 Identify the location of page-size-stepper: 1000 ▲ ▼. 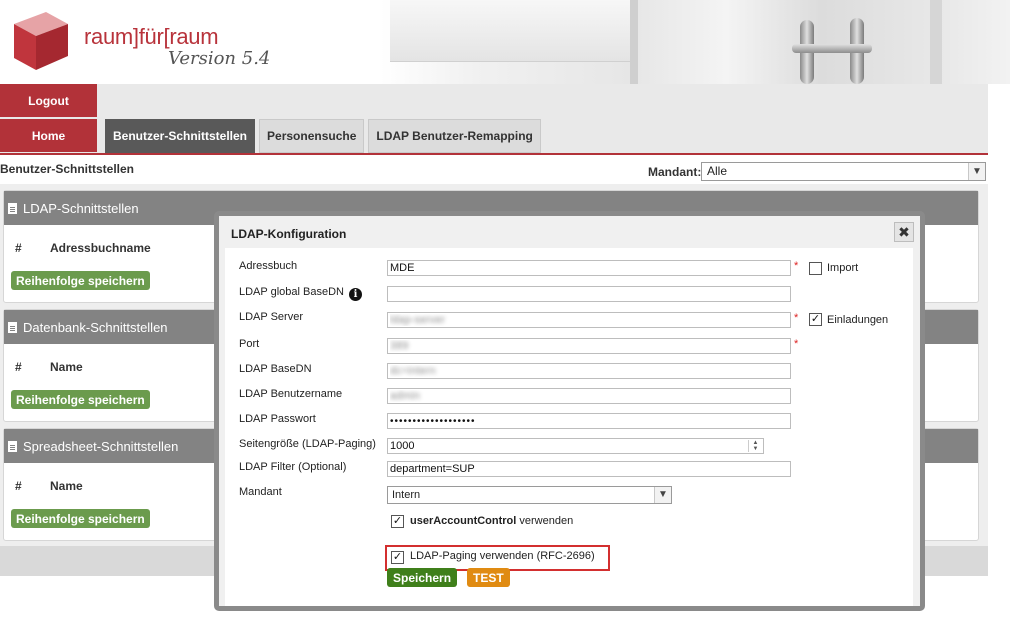
(575, 446).